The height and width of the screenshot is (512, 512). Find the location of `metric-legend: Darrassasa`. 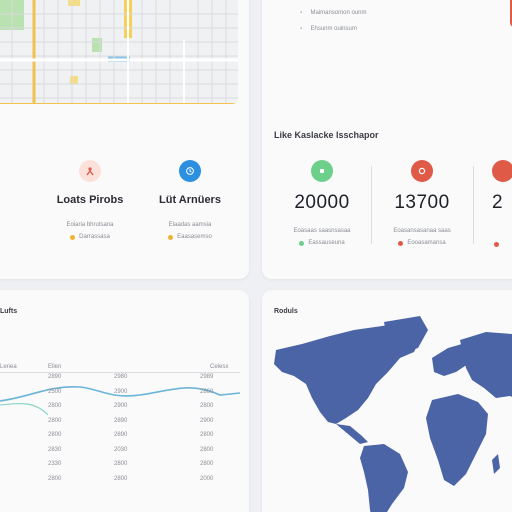

metric-legend: Darrassasa is located at coordinates (90, 237).